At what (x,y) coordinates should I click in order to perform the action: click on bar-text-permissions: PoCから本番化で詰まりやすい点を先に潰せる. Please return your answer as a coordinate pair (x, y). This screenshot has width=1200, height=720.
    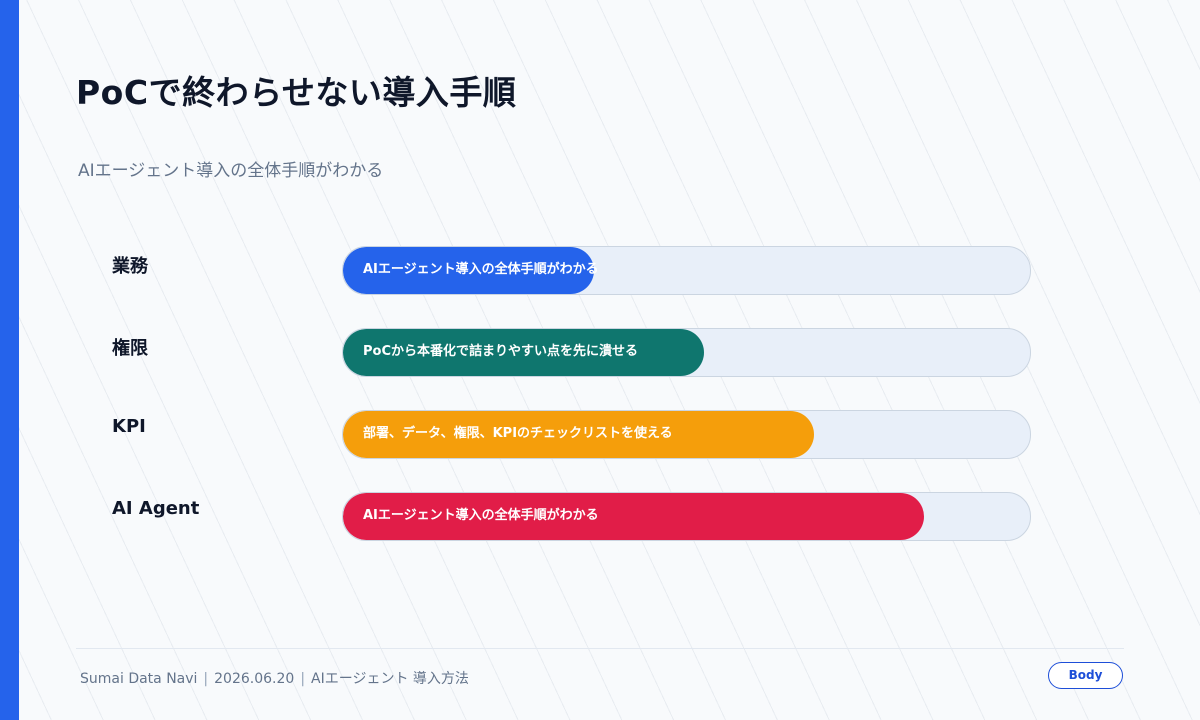
    Looking at the image, I should click on (500, 351).